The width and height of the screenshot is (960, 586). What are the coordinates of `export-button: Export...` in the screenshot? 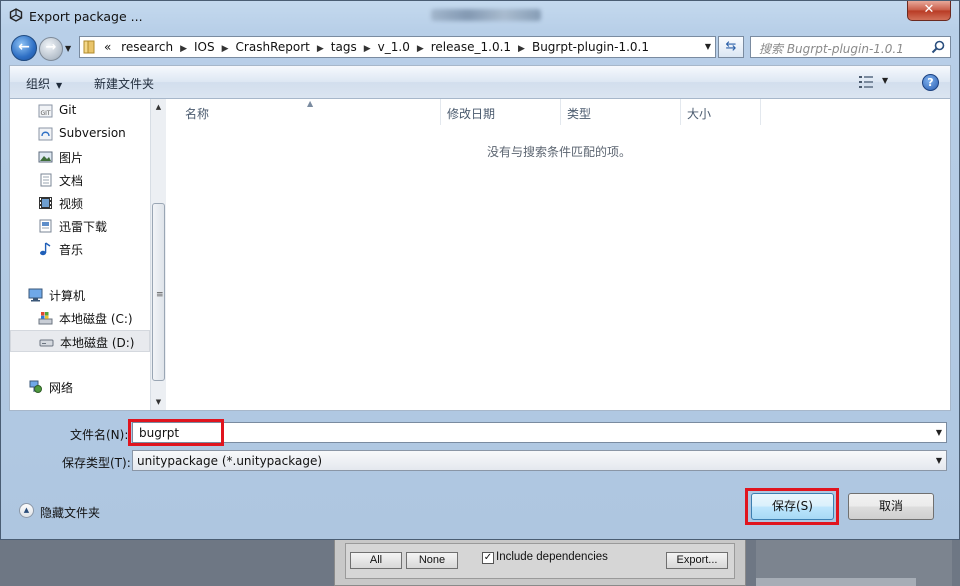 It's located at (697, 560).